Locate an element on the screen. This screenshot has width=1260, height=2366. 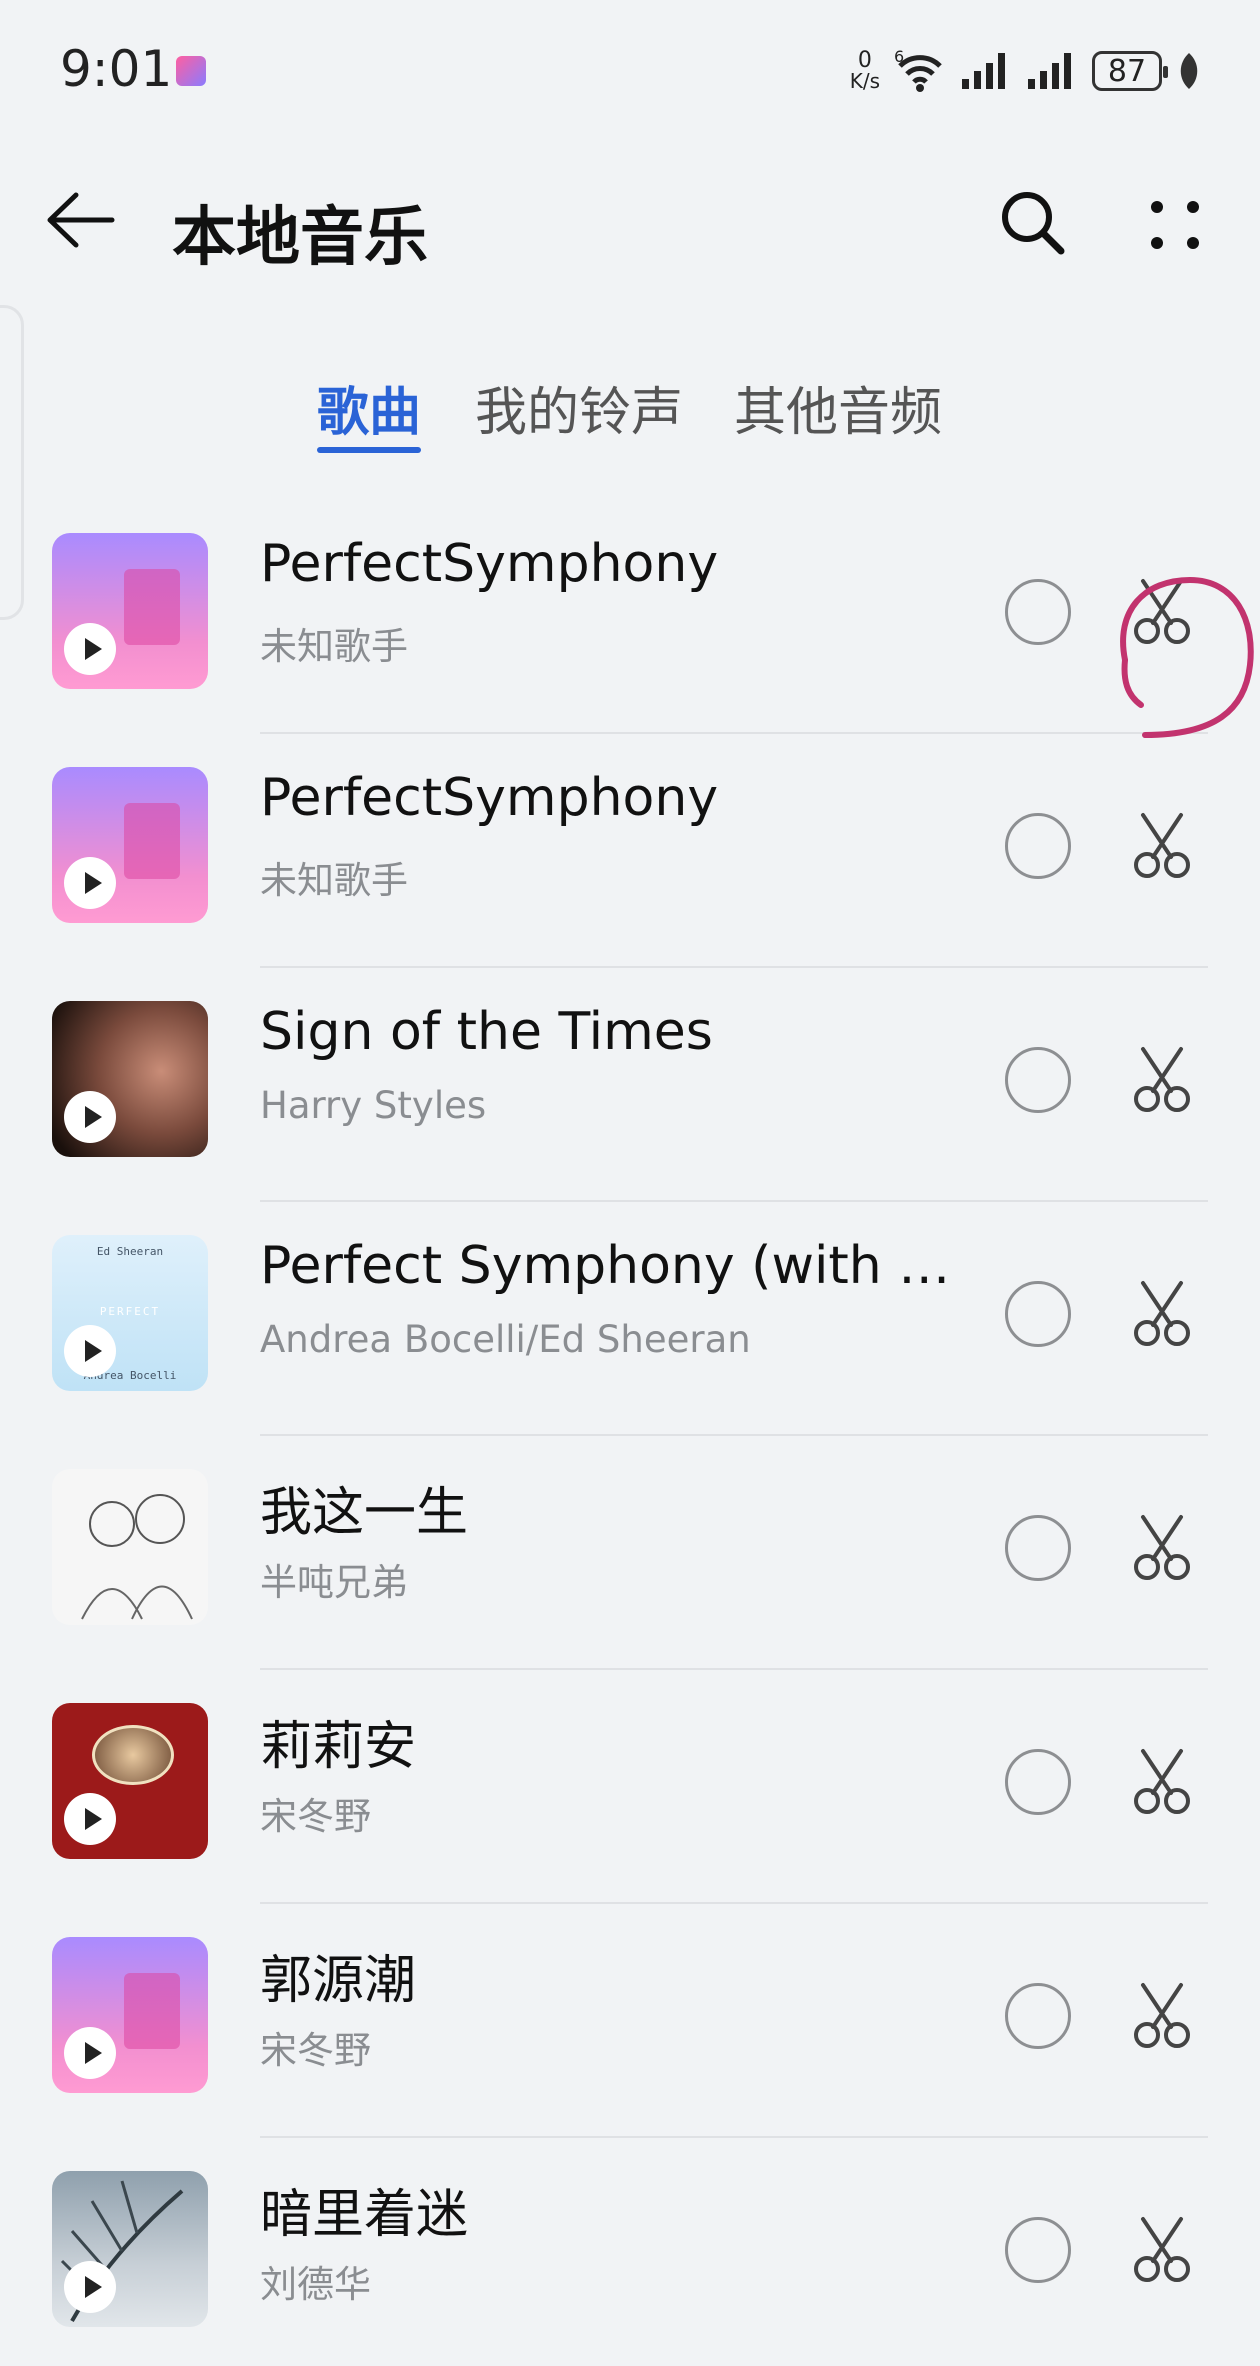
app-header: 本地音乐 is located at coordinates (630, 220).